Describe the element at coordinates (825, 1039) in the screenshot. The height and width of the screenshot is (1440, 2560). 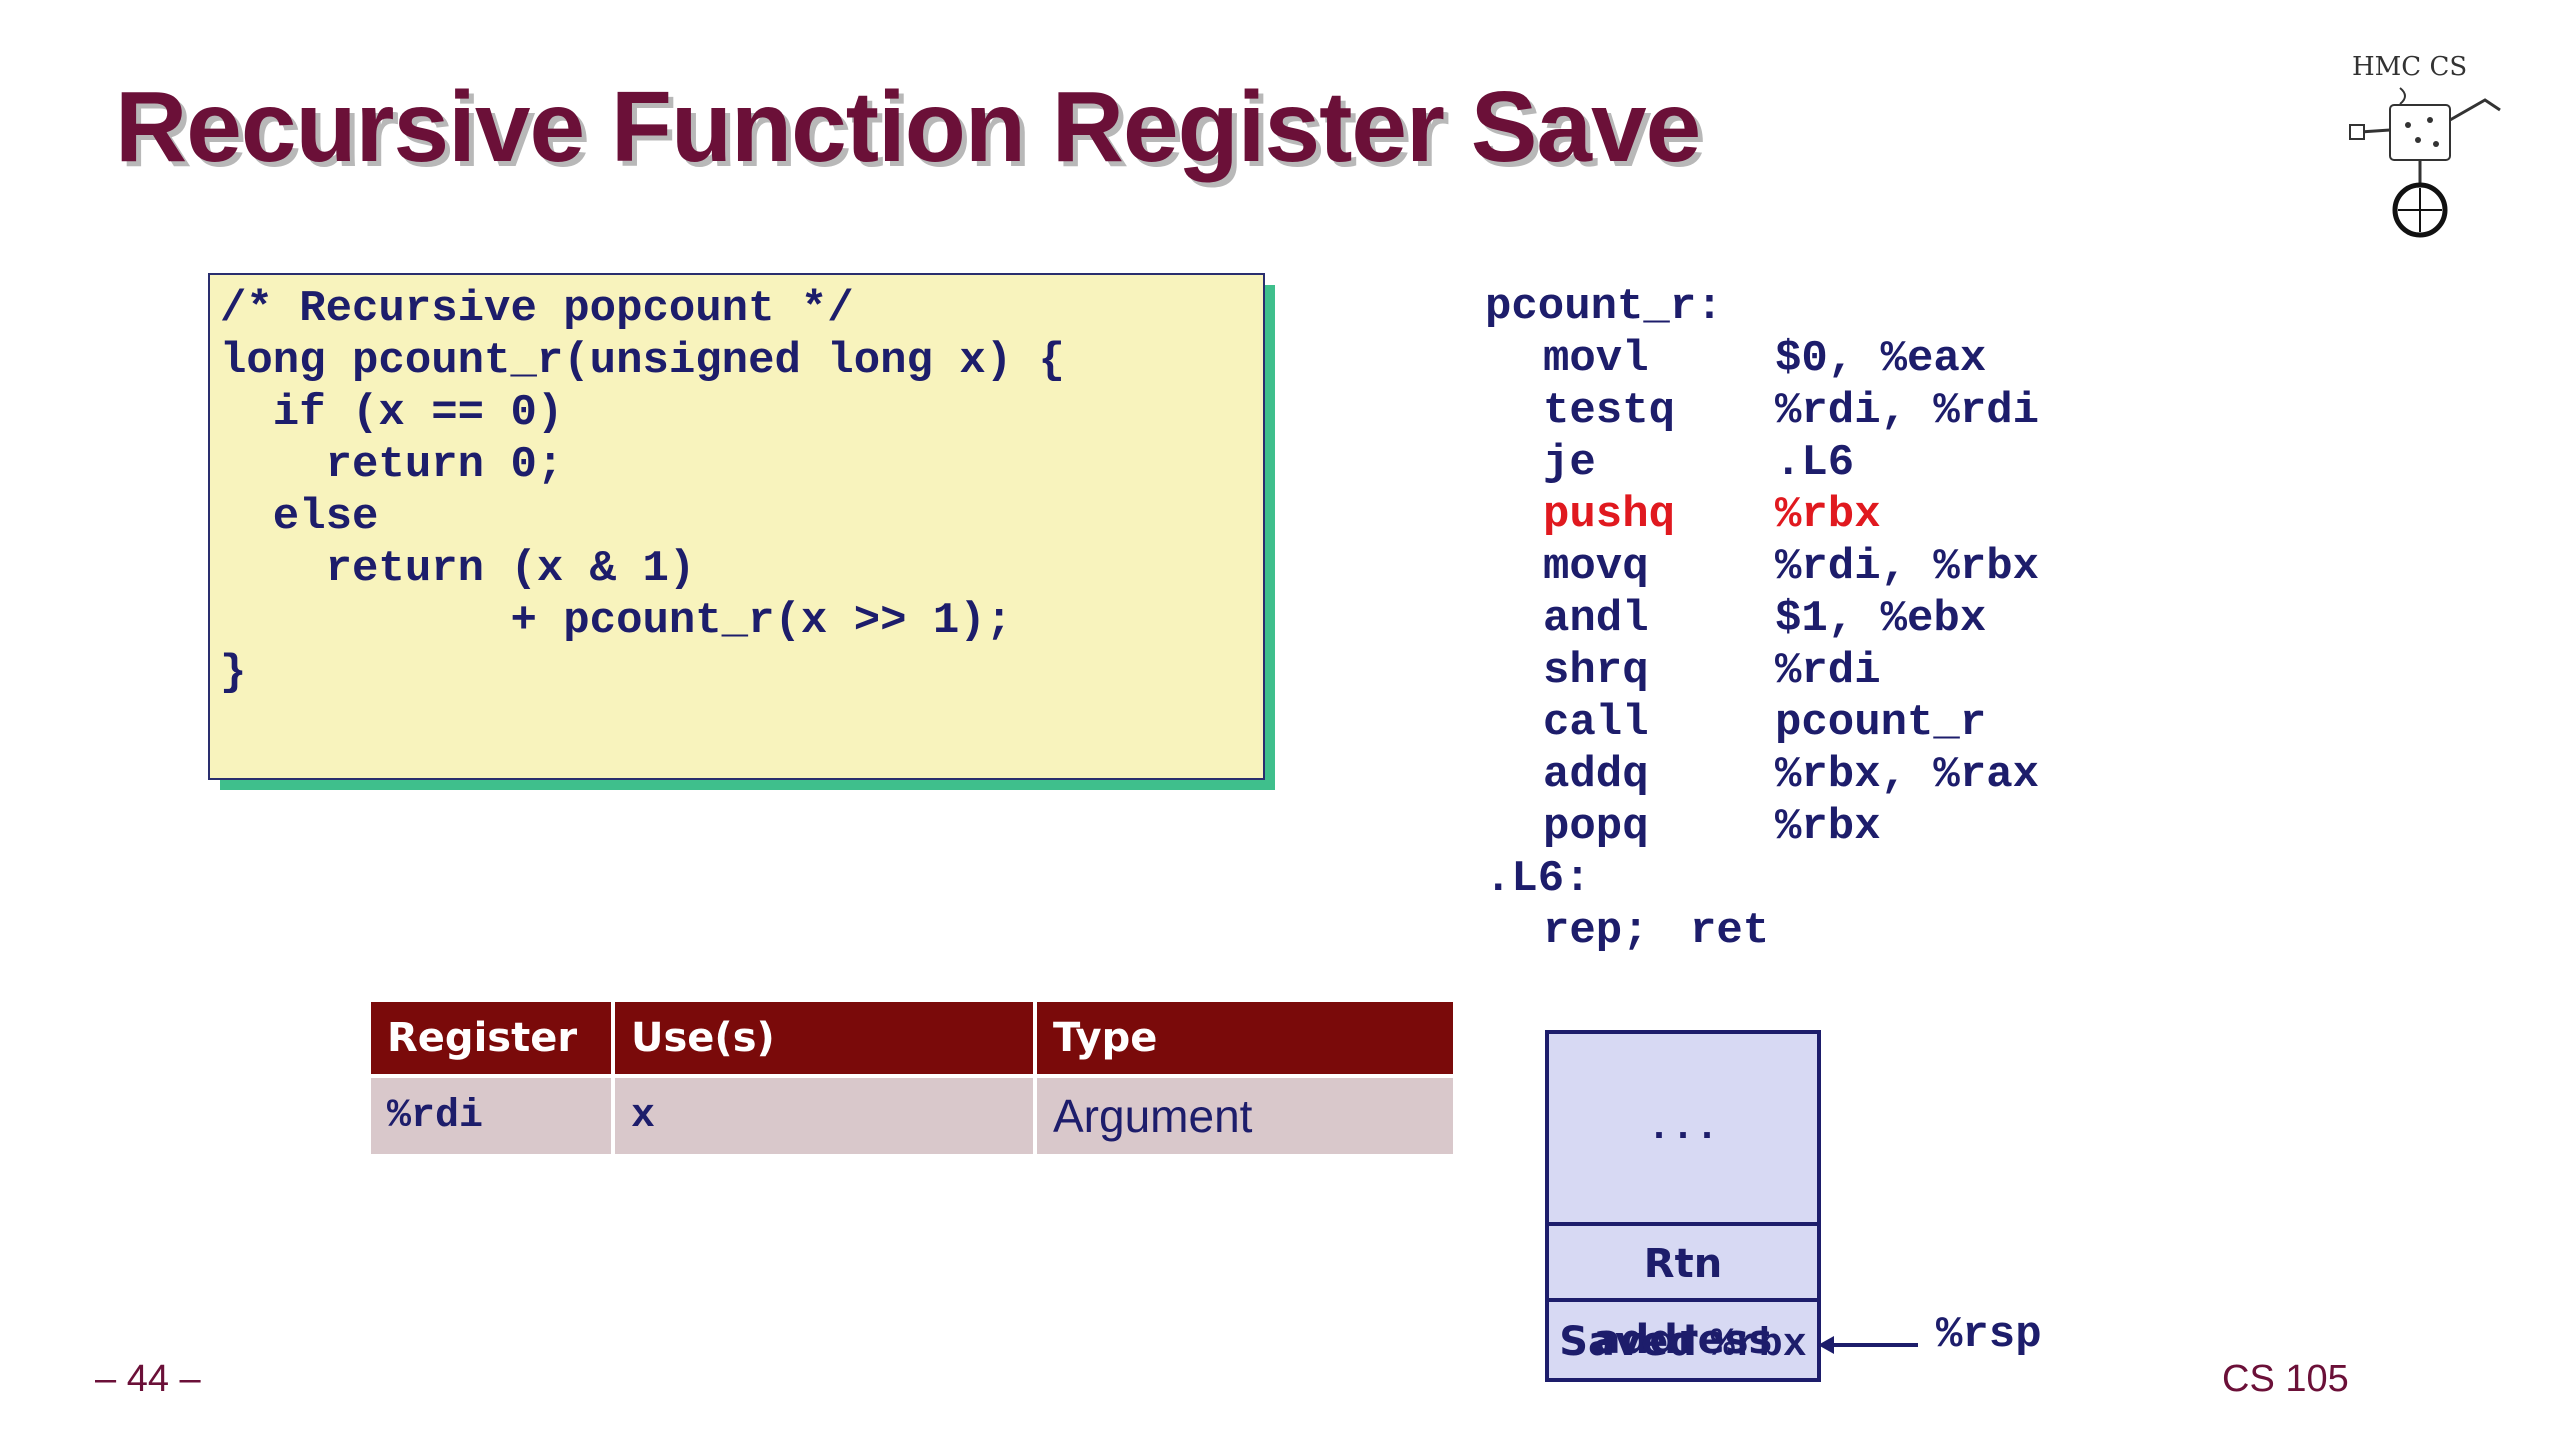
I see `header-uses: Use(s)` at that location.